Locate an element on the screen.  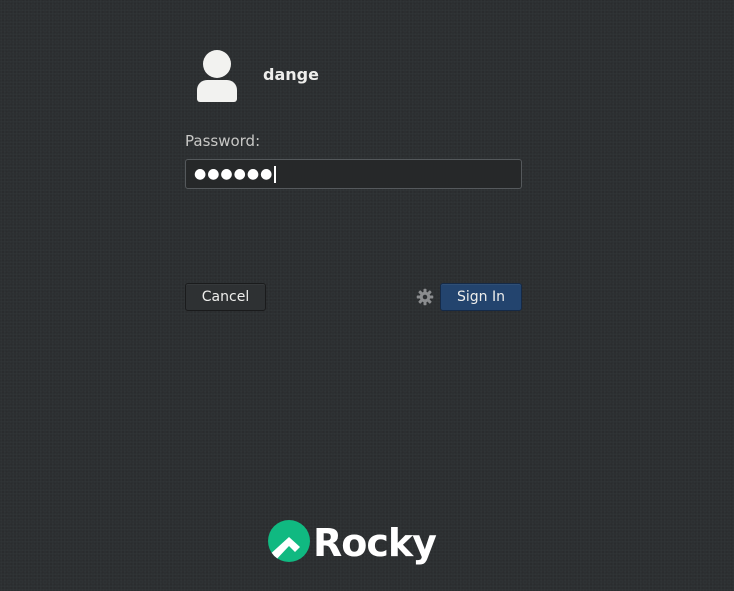
logo-text: Rocky is located at coordinates (375, 543).